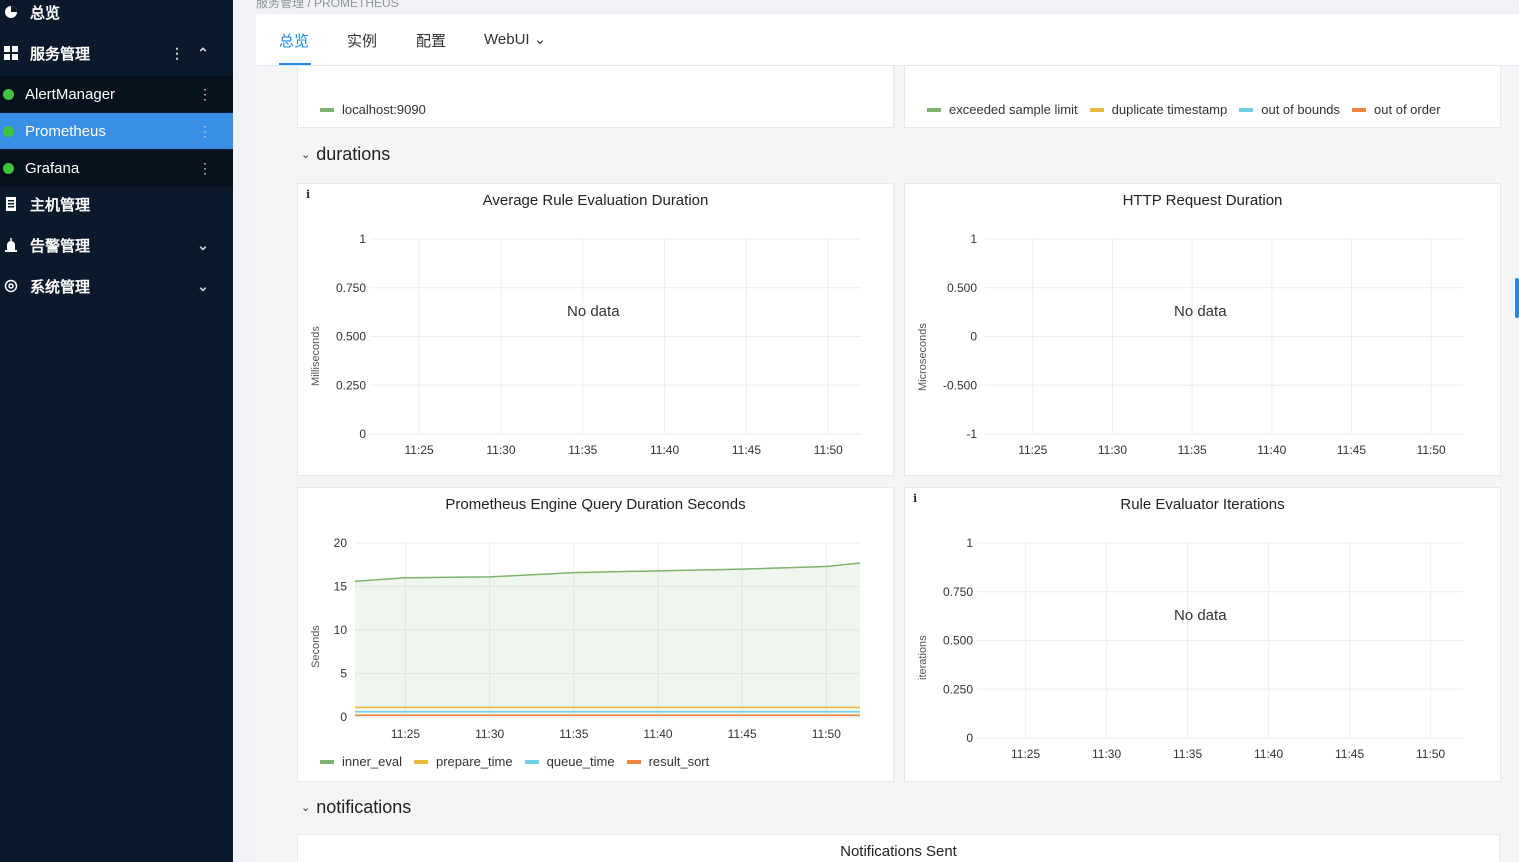 This screenshot has height=862, width=1519. What do you see at coordinates (595, 97) in the screenshot?
I see `panel-top-left: localhost:9090` at bounding box center [595, 97].